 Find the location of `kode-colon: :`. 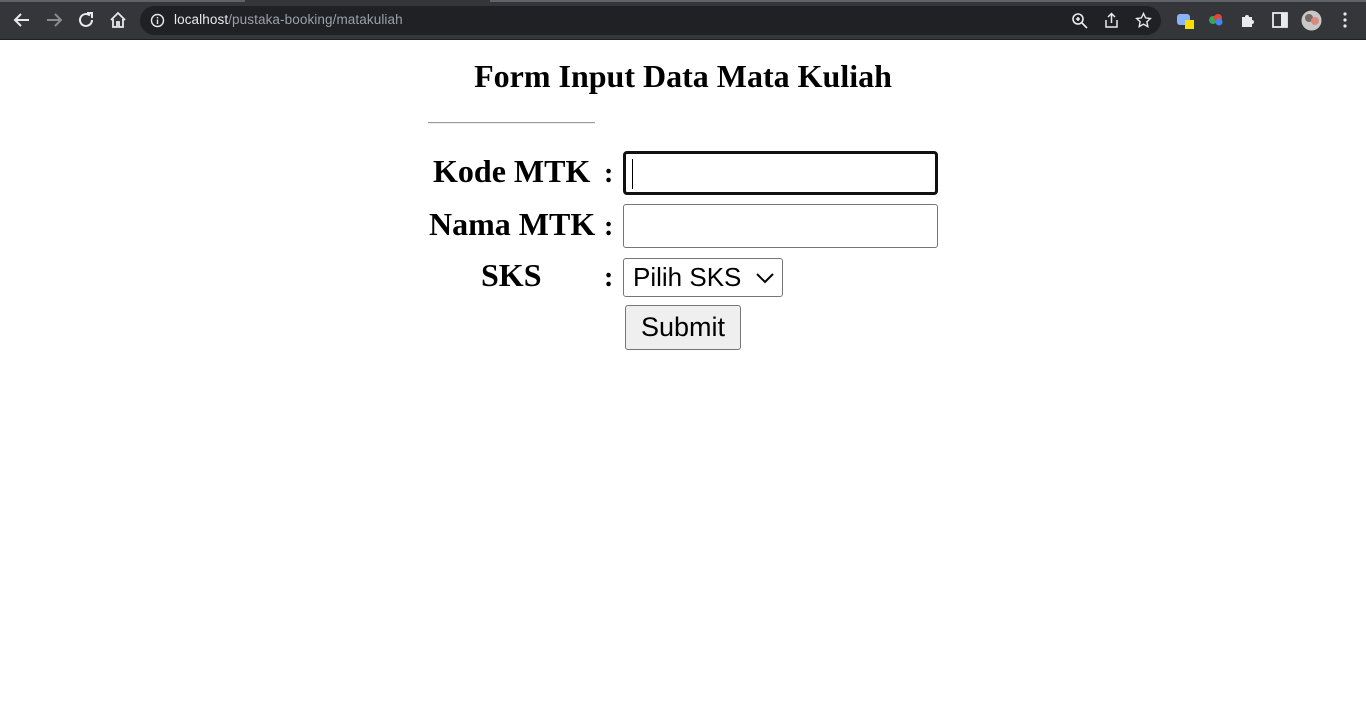

kode-colon: : is located at coordinates (609, 173).